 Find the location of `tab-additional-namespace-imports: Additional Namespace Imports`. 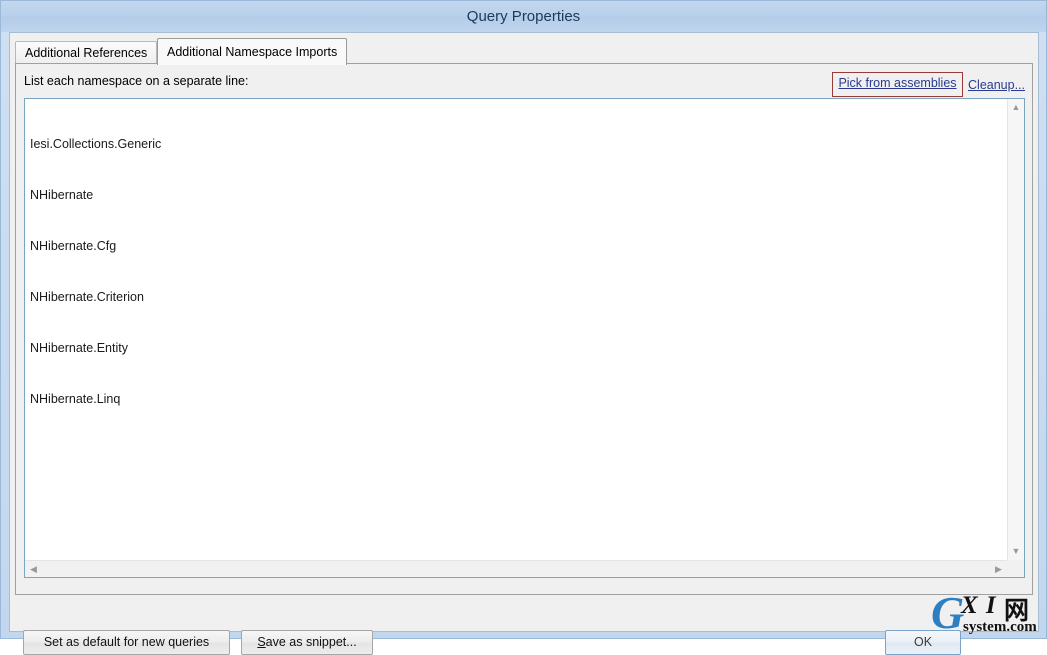

tab-additional-namespace-imports: Additional Namespace Imports is located at coordinates (252, 51).